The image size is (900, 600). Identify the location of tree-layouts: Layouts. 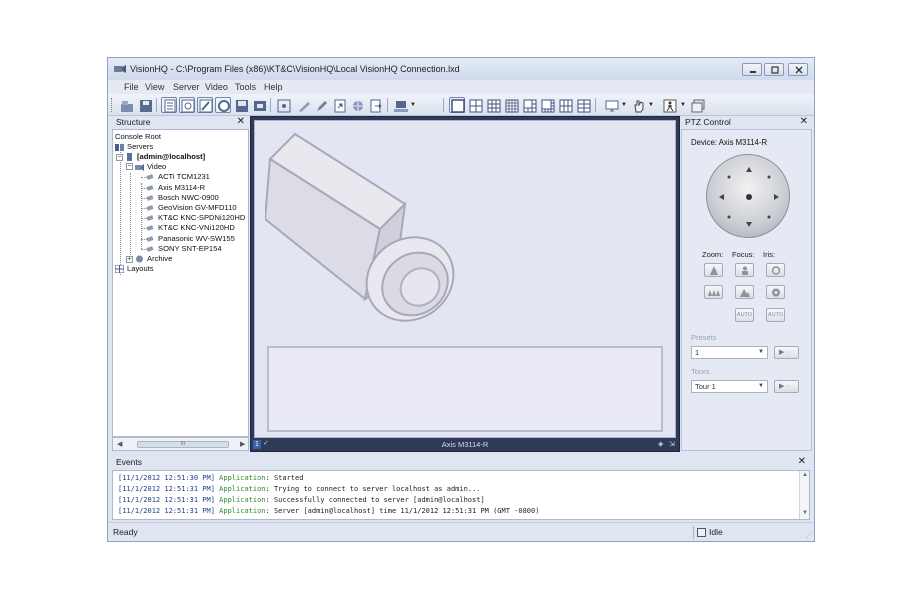
(134, 268).